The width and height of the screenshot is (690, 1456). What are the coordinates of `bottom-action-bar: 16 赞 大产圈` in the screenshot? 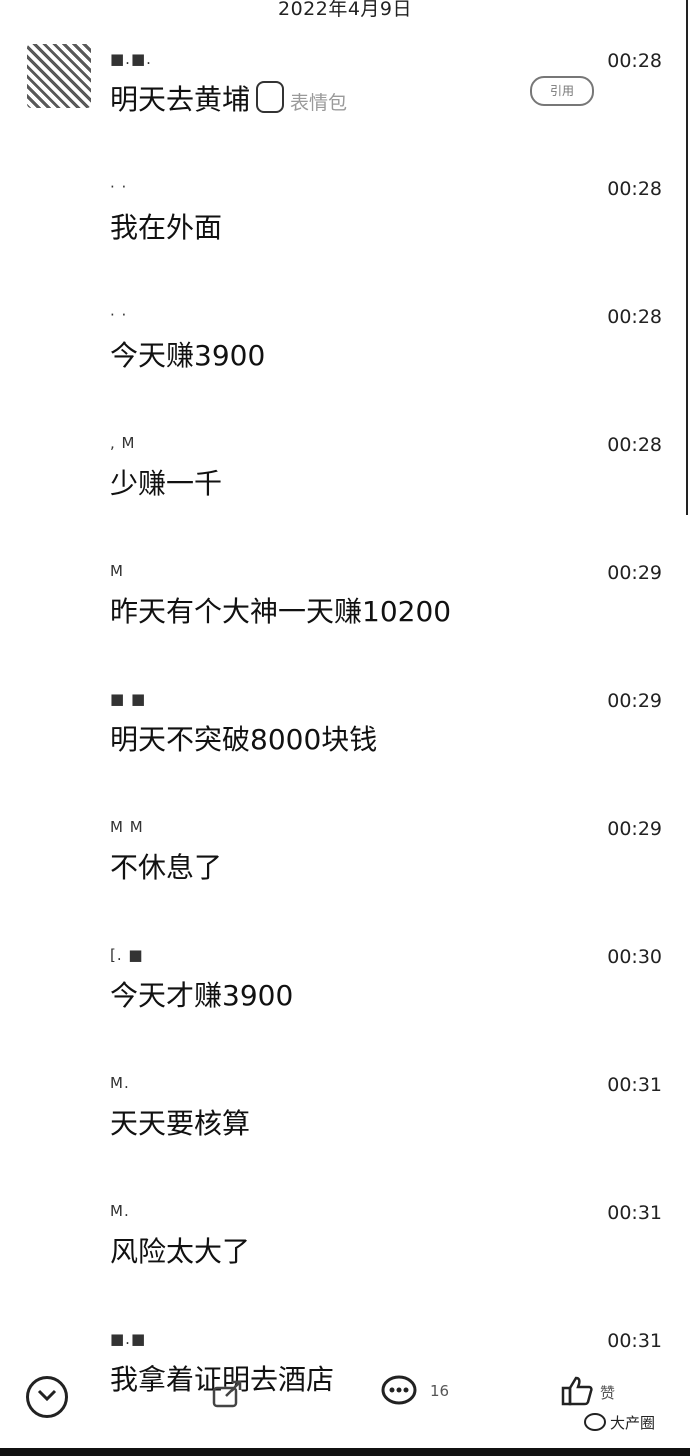 It's located at (345, 1408).